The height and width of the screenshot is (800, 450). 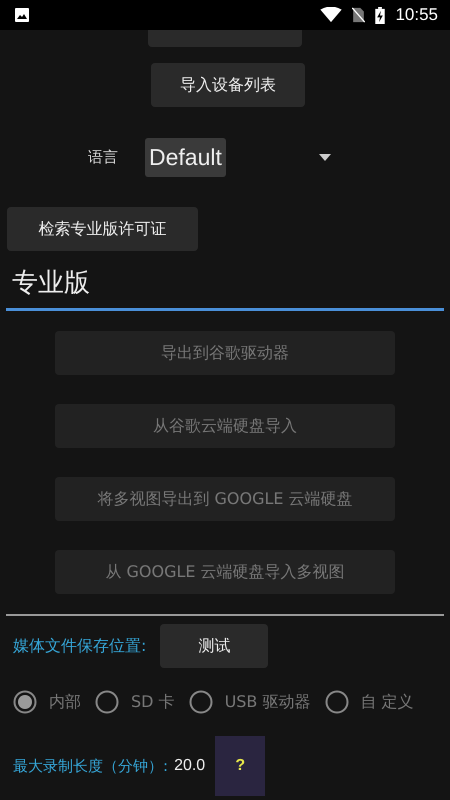 I want to click on caret-icon, so click(x=325, y=157).